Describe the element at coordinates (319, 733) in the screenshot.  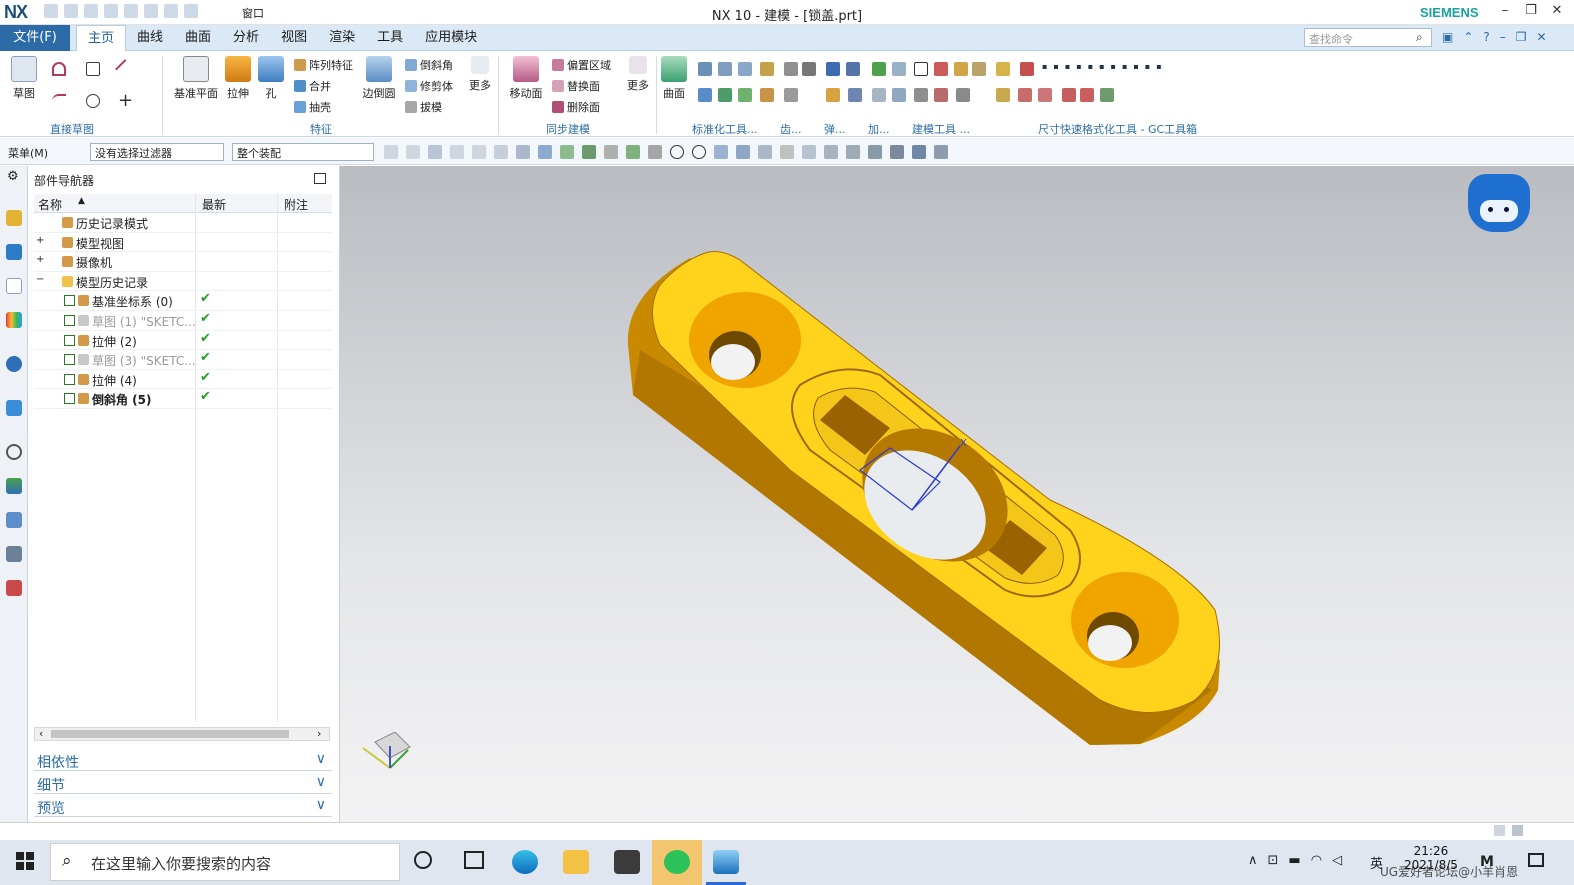
I see `scroll-right-icon: ›` at that location.